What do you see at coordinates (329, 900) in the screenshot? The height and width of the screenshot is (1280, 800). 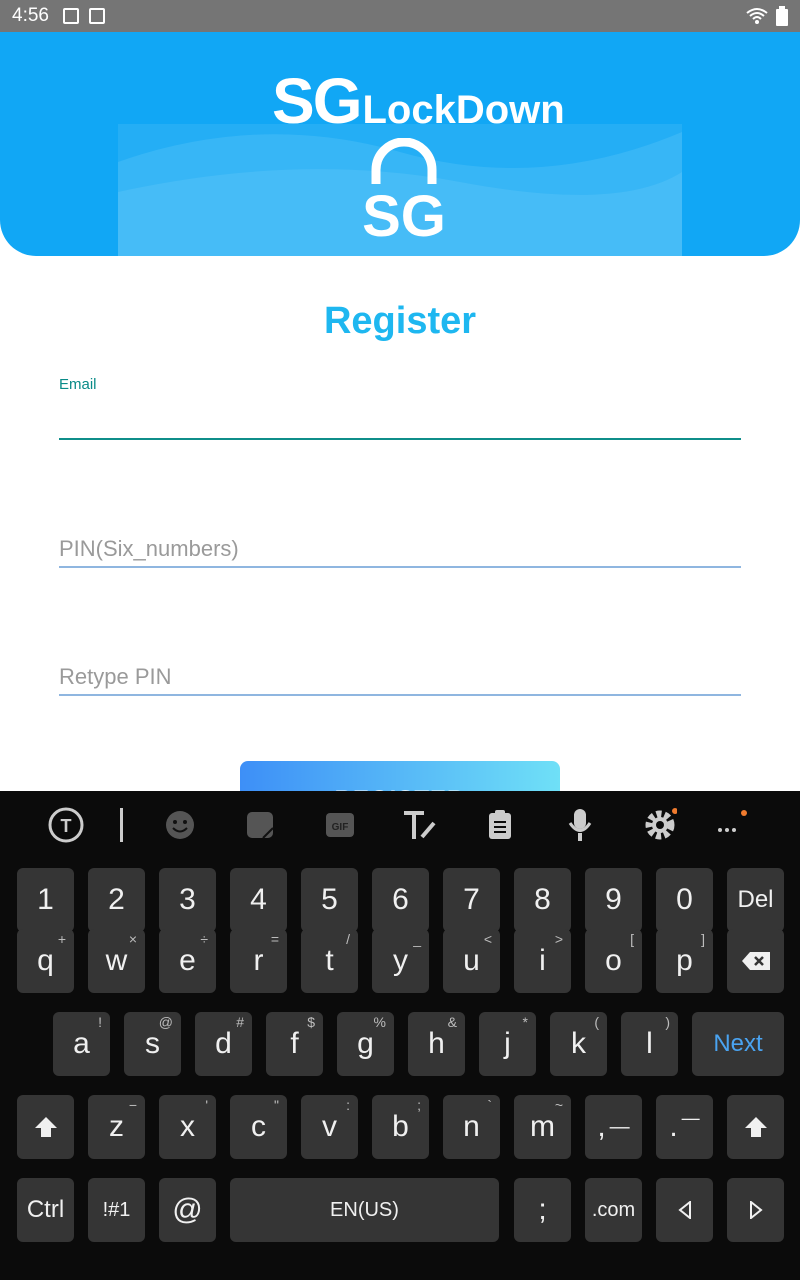 I see `key-5: 5` at bounding box center [329, 900].